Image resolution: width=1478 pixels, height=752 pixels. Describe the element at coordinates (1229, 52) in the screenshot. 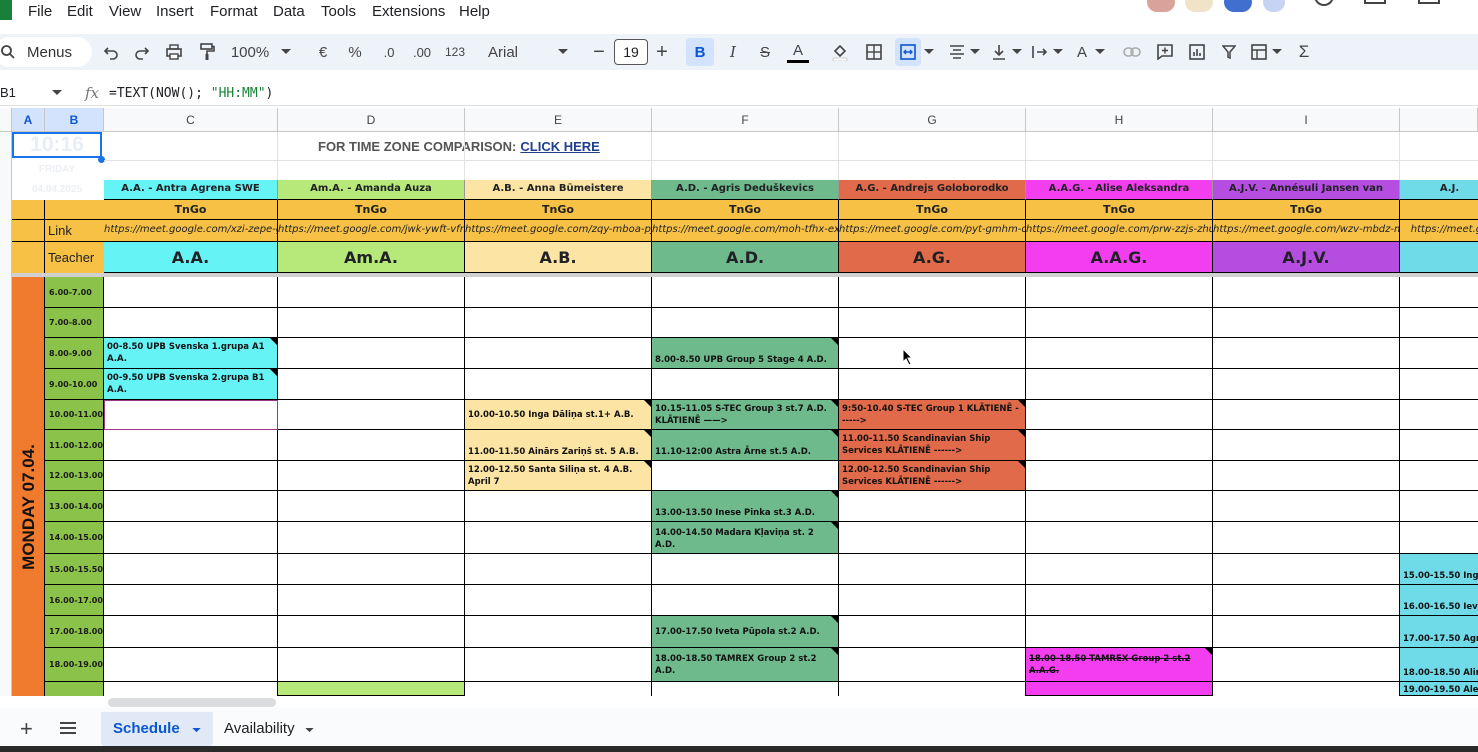

I see `filter-icon` at that location.